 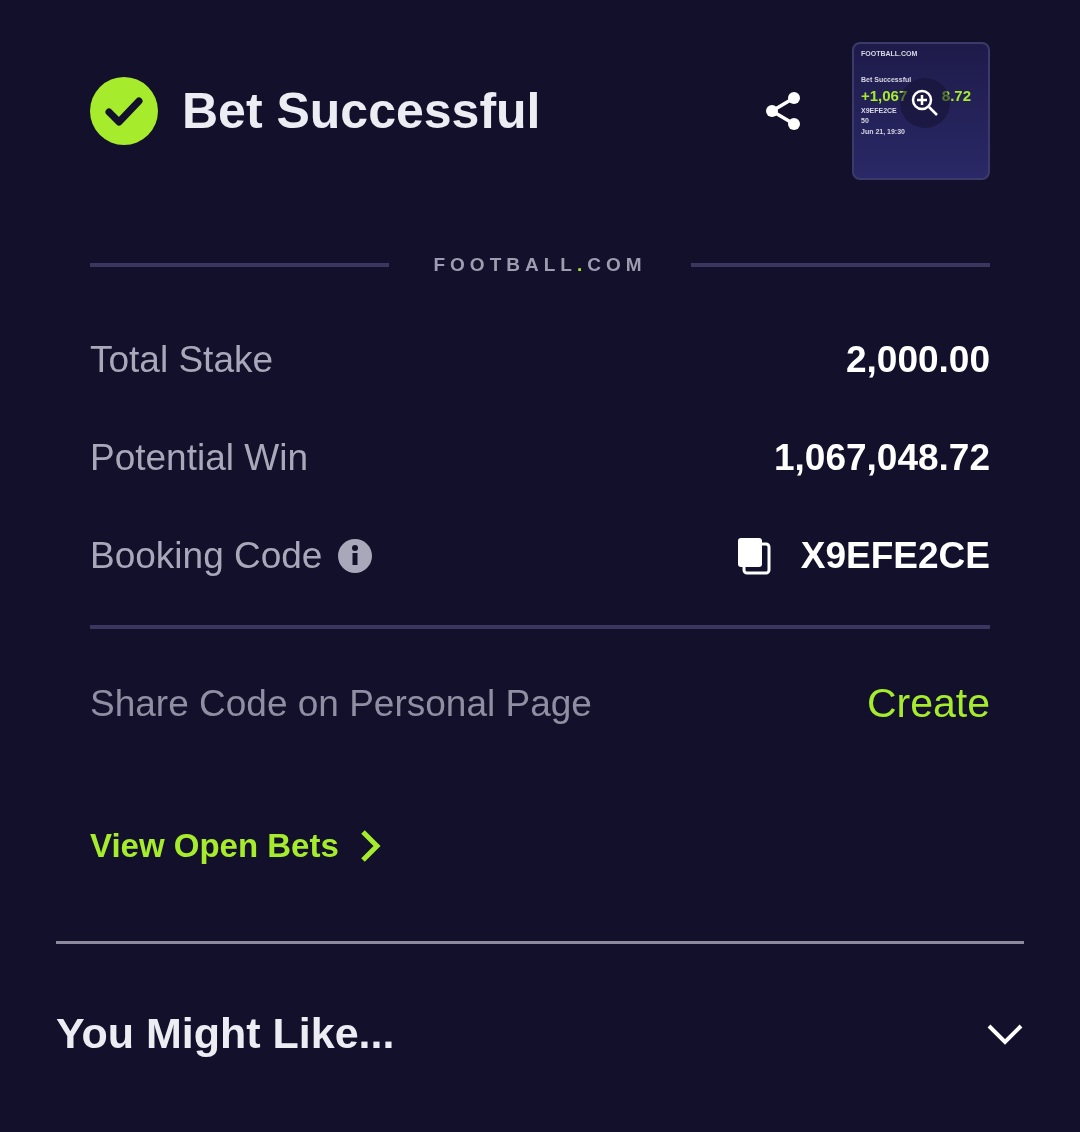 What do you see at coordinates (928, 704) in the screenshot?
I see `create-button: Create` at bounding box center [928, 704].